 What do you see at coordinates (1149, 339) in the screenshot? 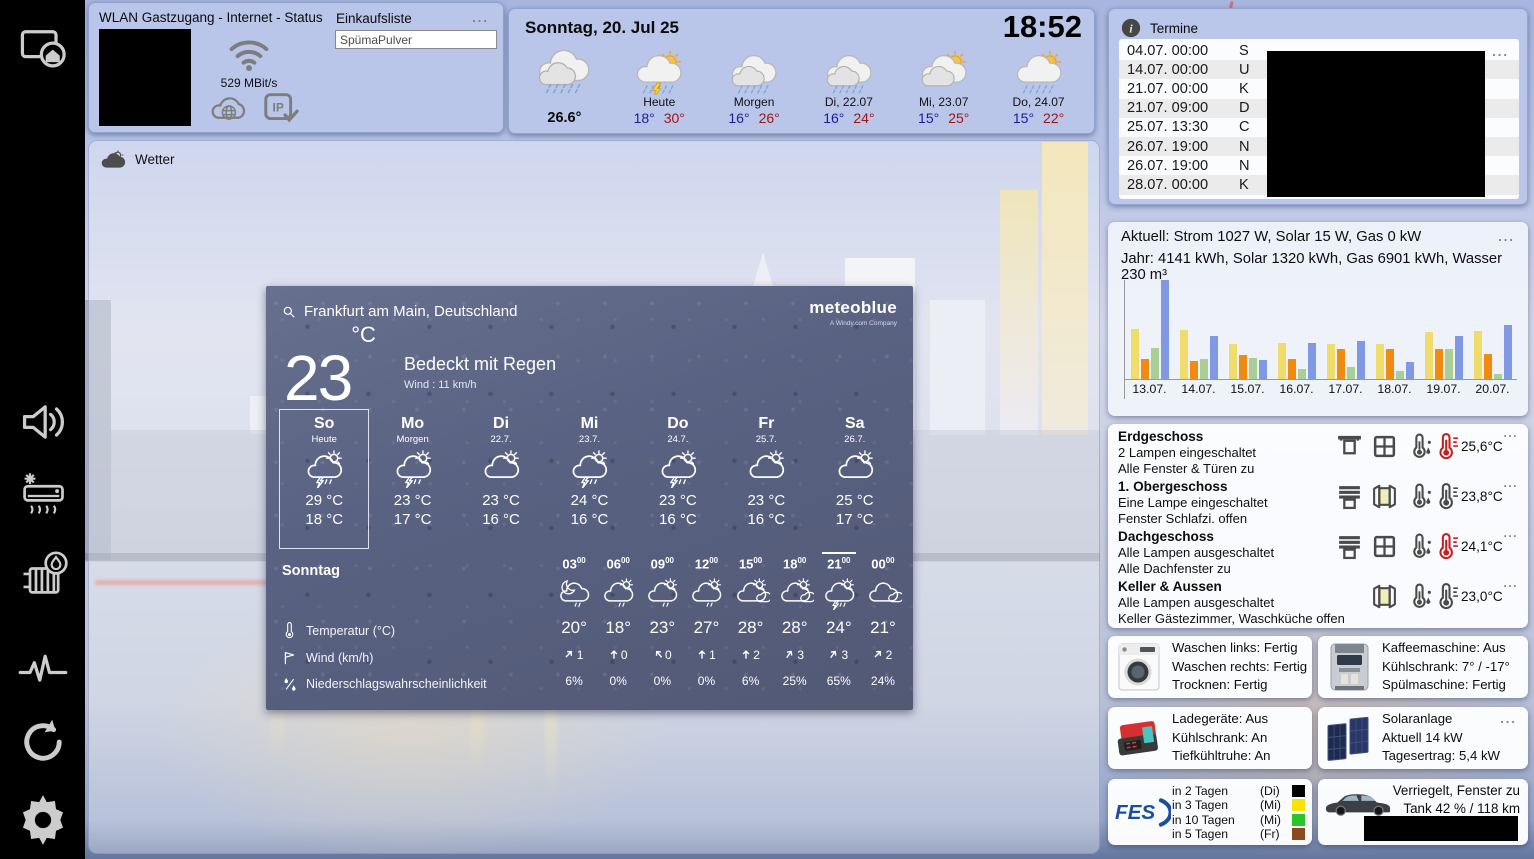
I see `chart-group: 13.07.` at bounding box center [1149, 339].